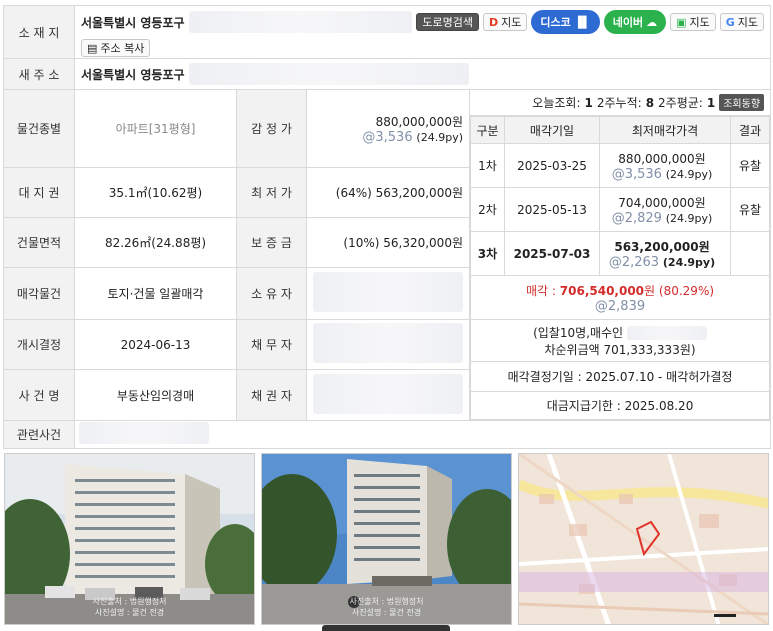 This screenshot has height=631, width=773. I want to click on road-search-button: 도로명검색, so click(448, 22).